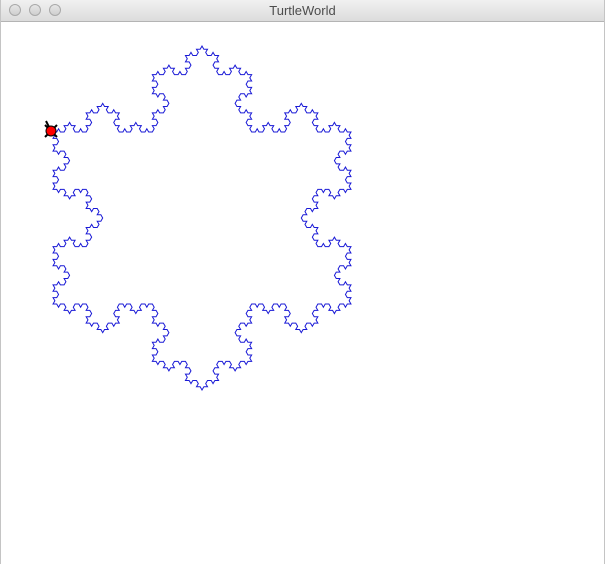 Image resolution: width=605 pixels, height=564 pixels. I want to click on window-title: TurtleWorld, so click(302, 10).